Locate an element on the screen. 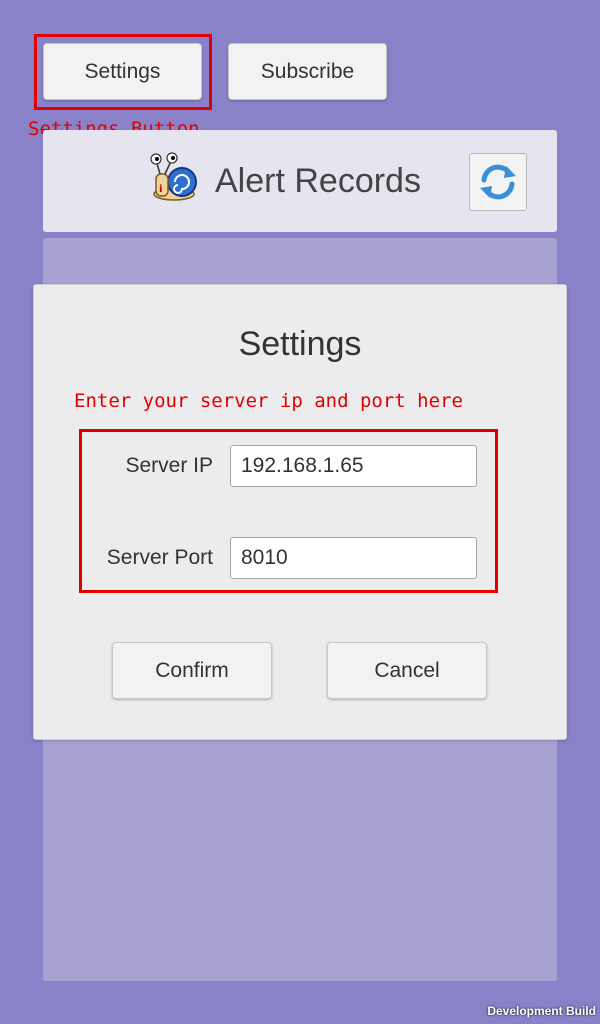  server-ip-label: Server IP is located at coordinates (169, 465).